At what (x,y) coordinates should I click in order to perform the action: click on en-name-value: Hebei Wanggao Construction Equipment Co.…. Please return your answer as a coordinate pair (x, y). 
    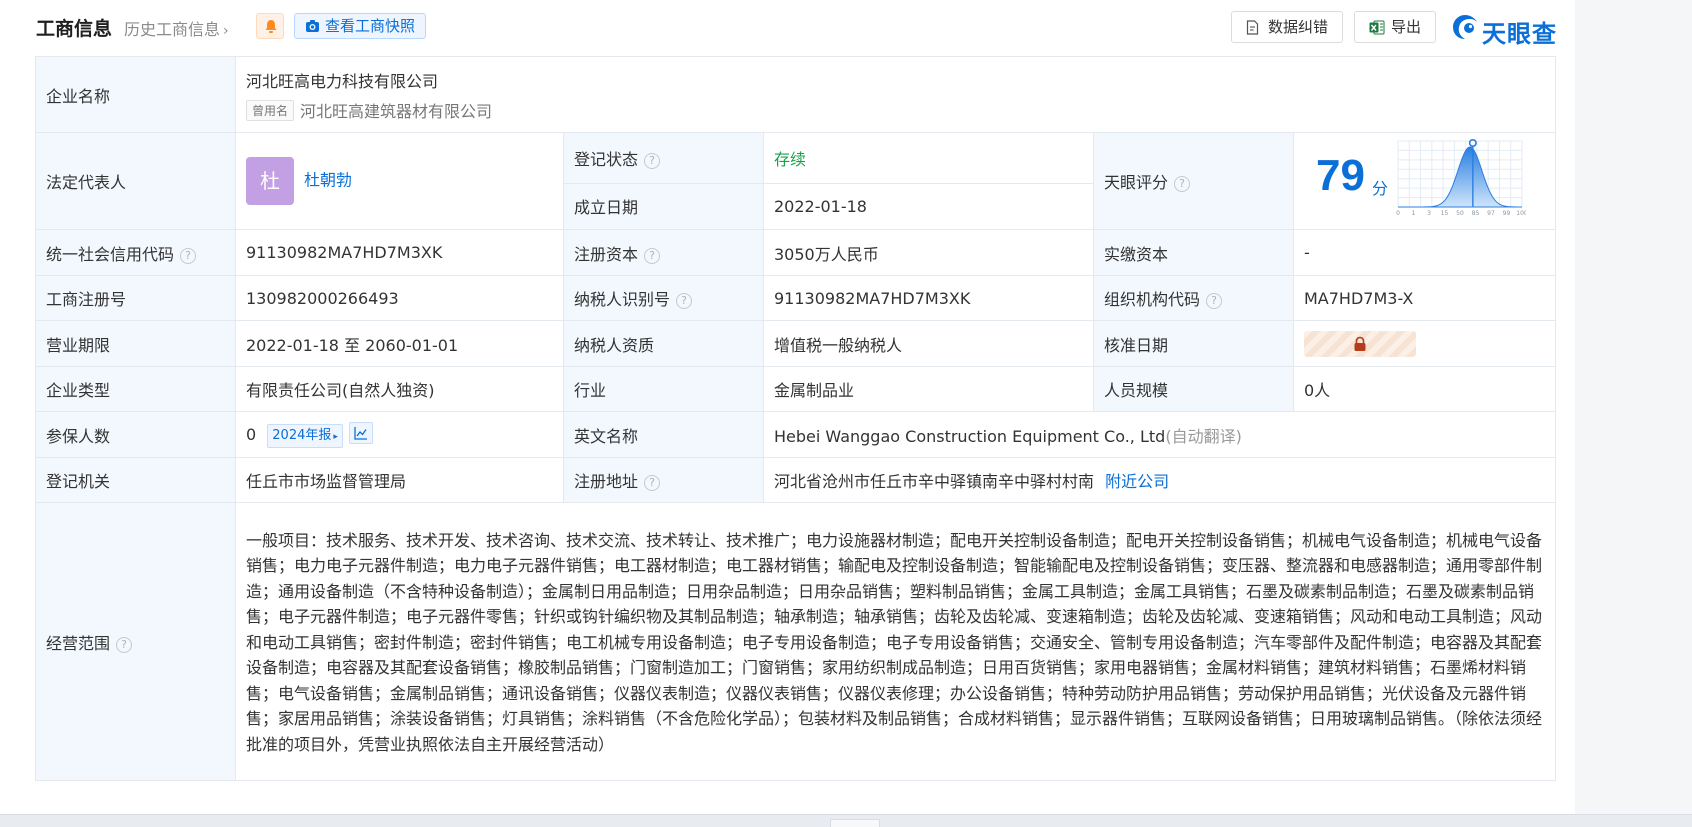
    Looking at the image, I should click on (970, 436).